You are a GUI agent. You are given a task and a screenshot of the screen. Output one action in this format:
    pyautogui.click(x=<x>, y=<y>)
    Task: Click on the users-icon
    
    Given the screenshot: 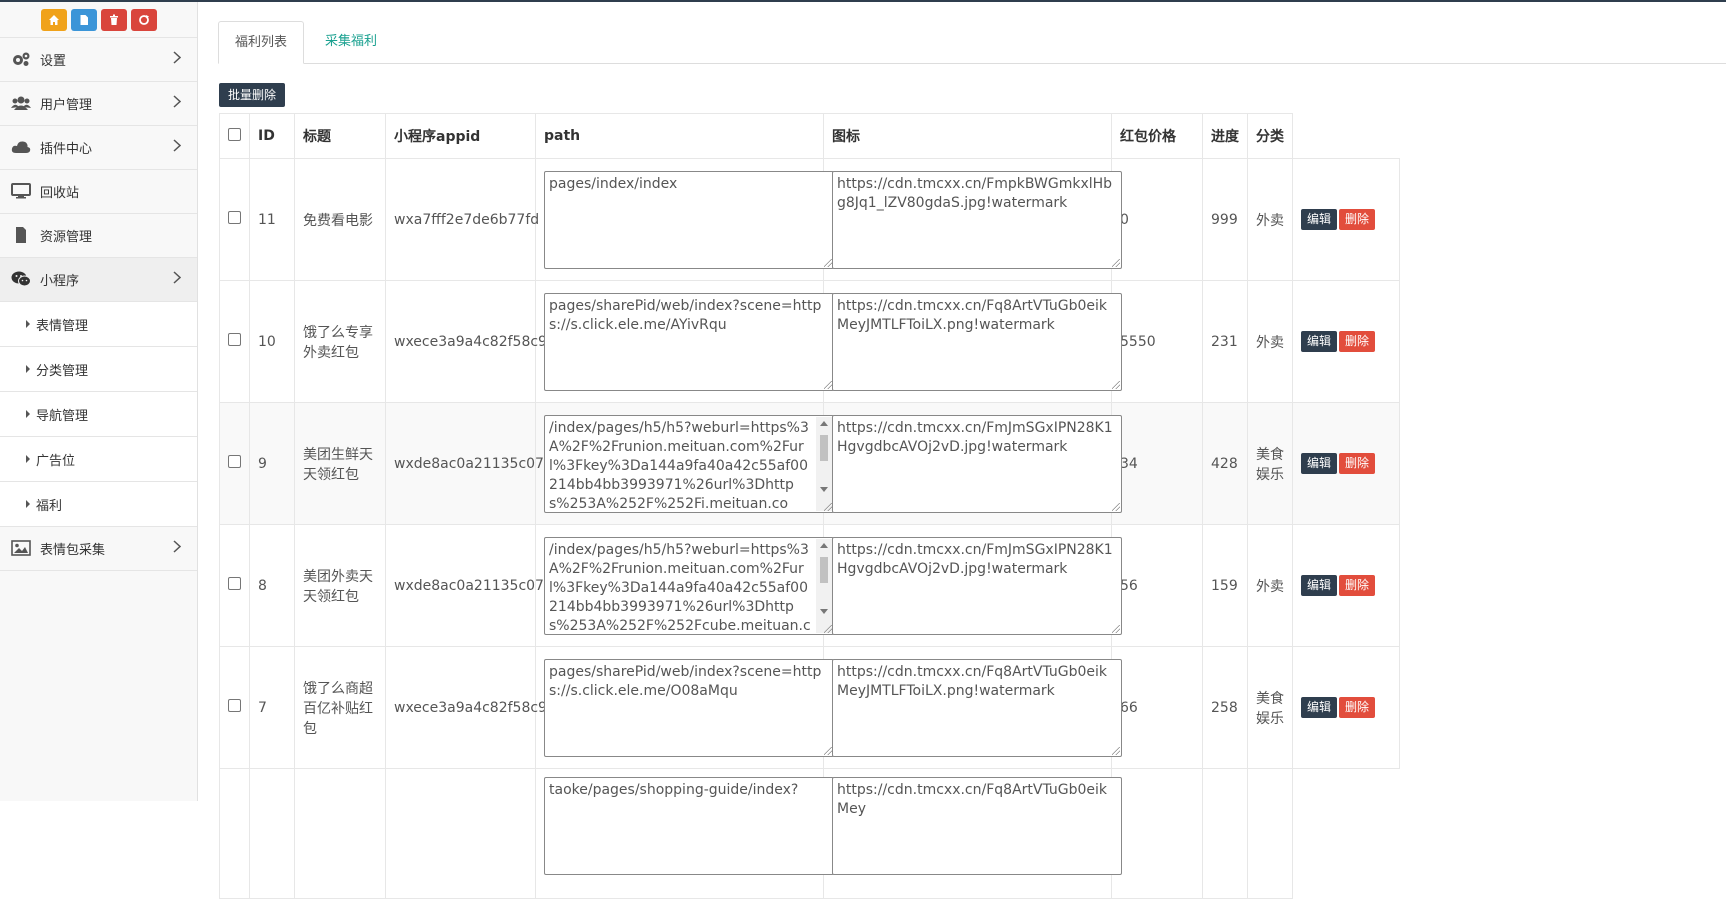 What is the action you would take?
    pyautogui.click(x=21, y=103)
    